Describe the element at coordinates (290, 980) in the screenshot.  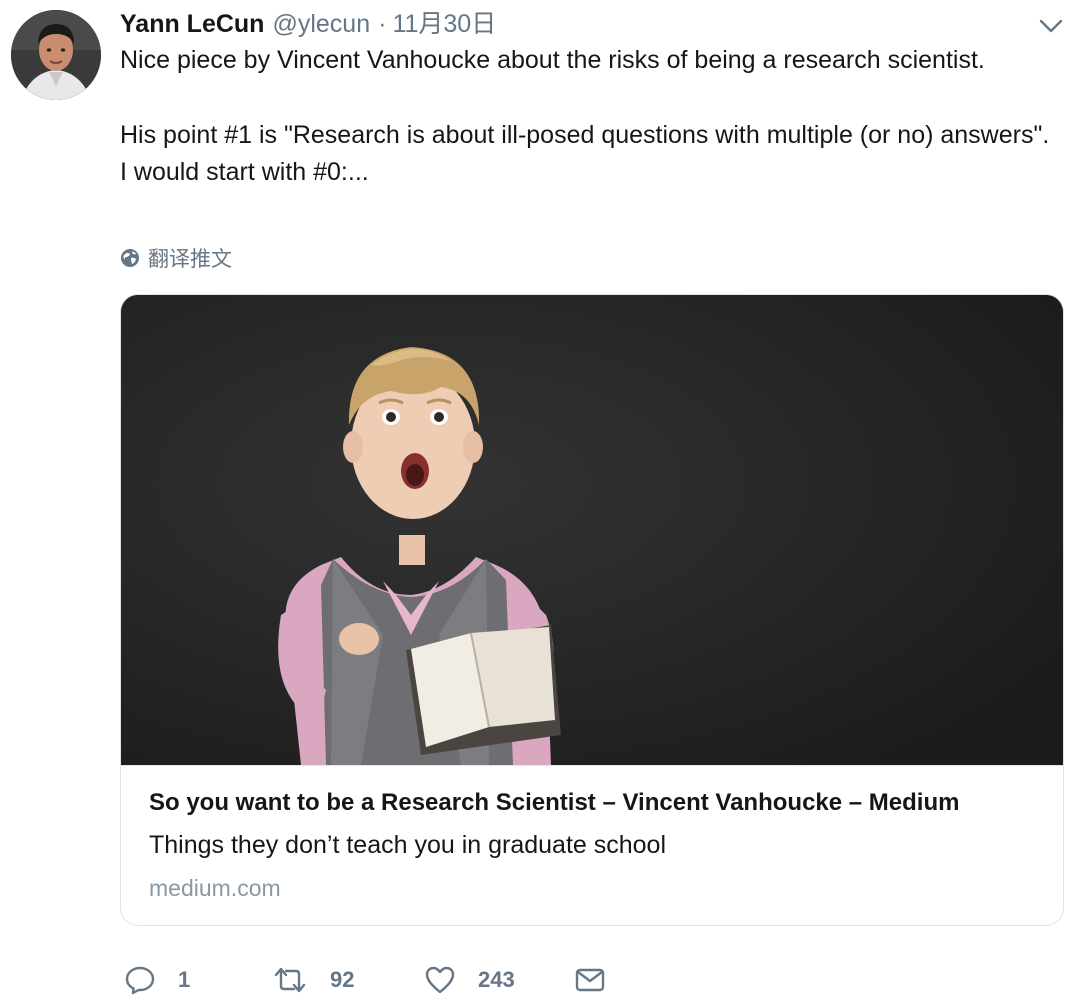
I see `retweet-icon` at that location.